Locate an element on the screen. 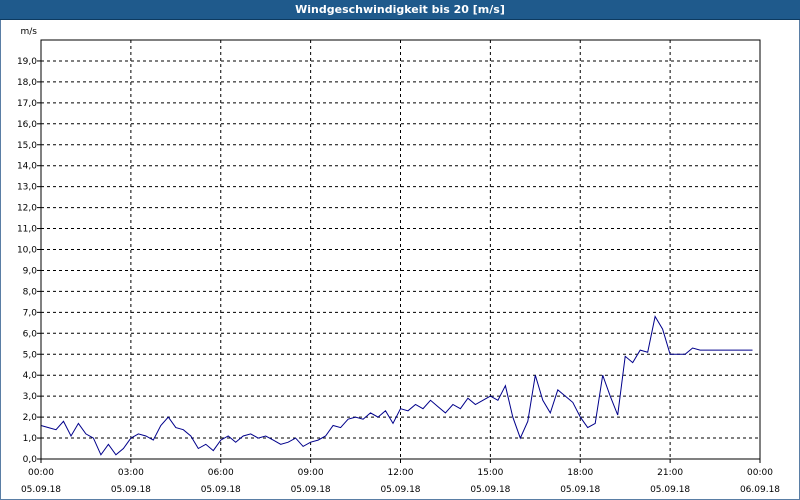 Image resolution: width=800 pixels, height=500 pixels. y-tick-label: 6,0 is located at coordinates (30, 334).